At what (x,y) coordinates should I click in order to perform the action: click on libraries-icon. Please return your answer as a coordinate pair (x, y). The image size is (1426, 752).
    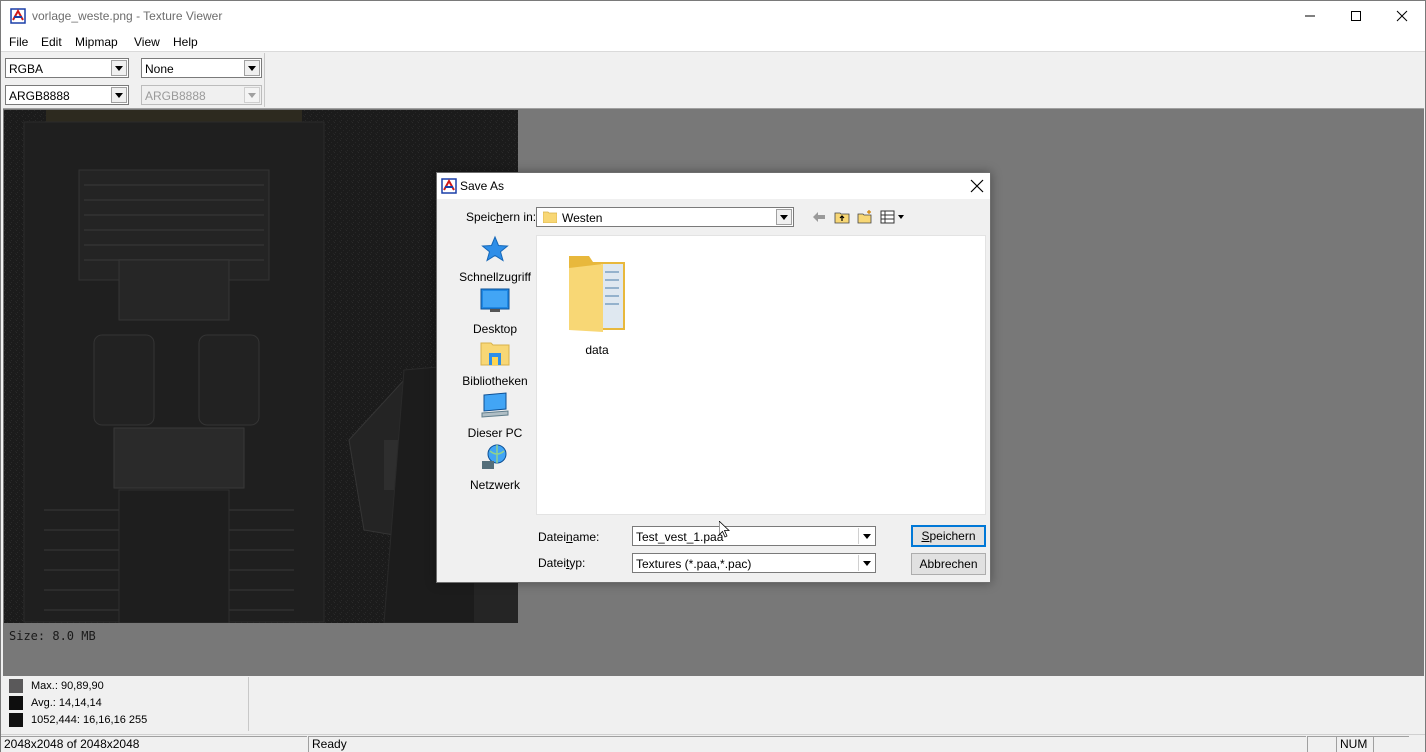
    Looking at the image, I should click on (495, 354).